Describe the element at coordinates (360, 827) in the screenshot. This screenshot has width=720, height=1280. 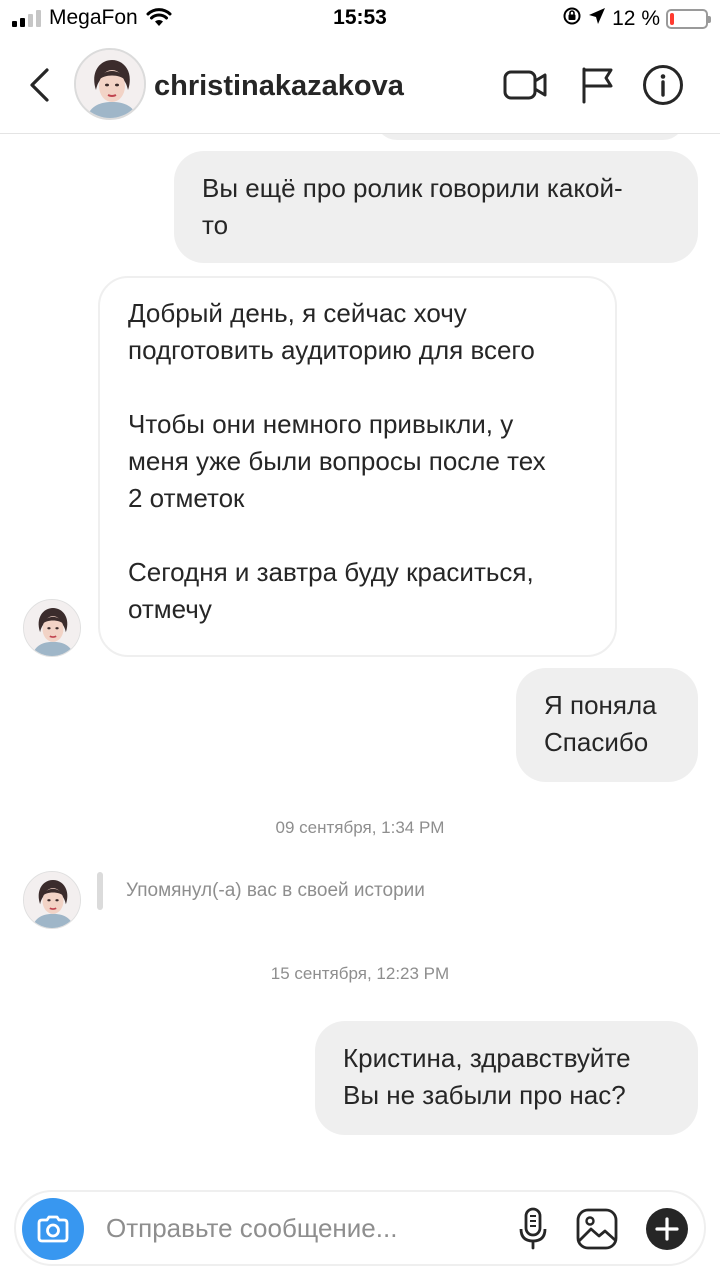
I see `message-timestamp: 09 сентября, 1:34 PM` at that location.